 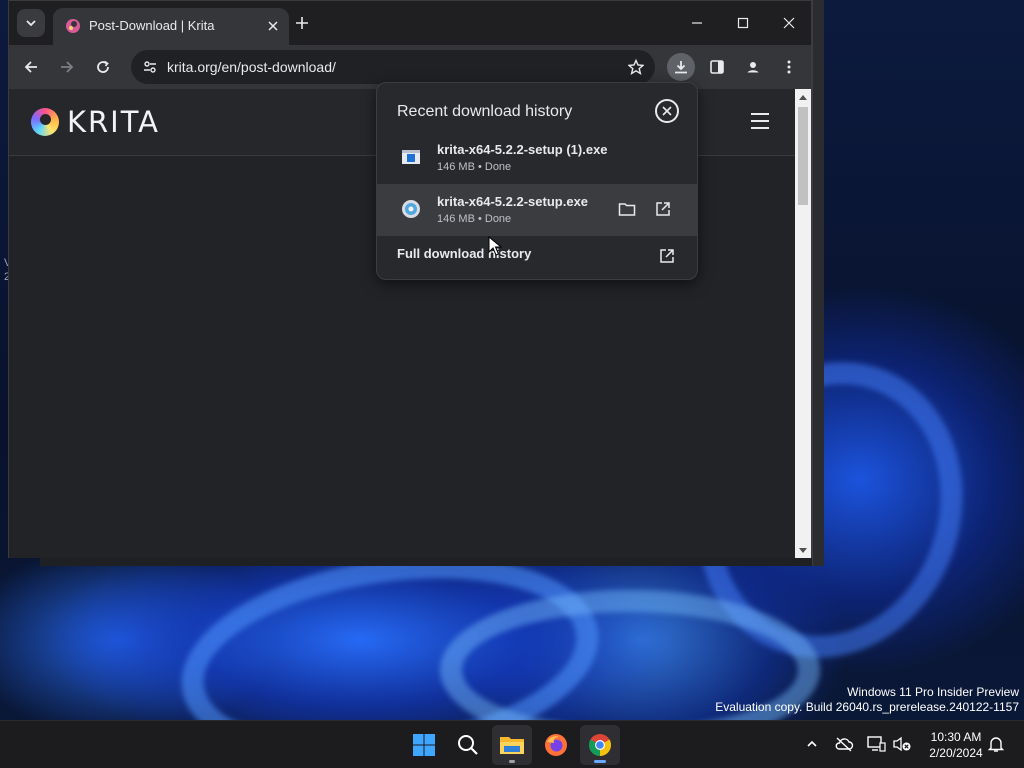 I want to click on firefox-icon, so click(x=556, y=745).